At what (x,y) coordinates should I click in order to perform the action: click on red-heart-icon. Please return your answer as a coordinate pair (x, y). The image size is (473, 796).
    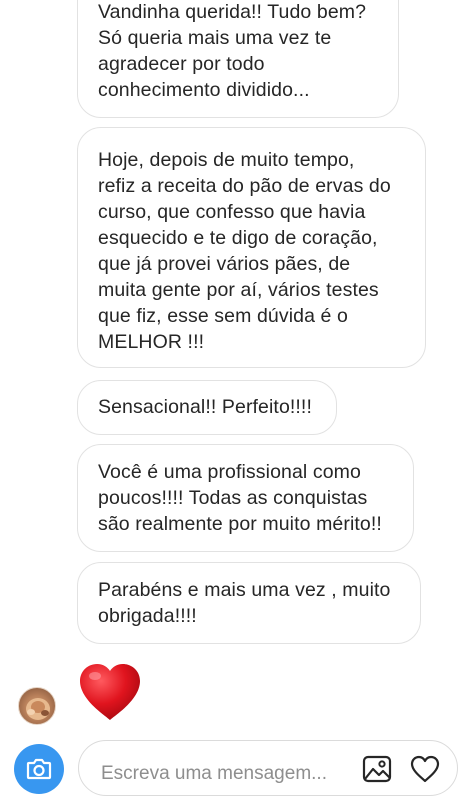
    Looking at the image, I should click on (110, 692).